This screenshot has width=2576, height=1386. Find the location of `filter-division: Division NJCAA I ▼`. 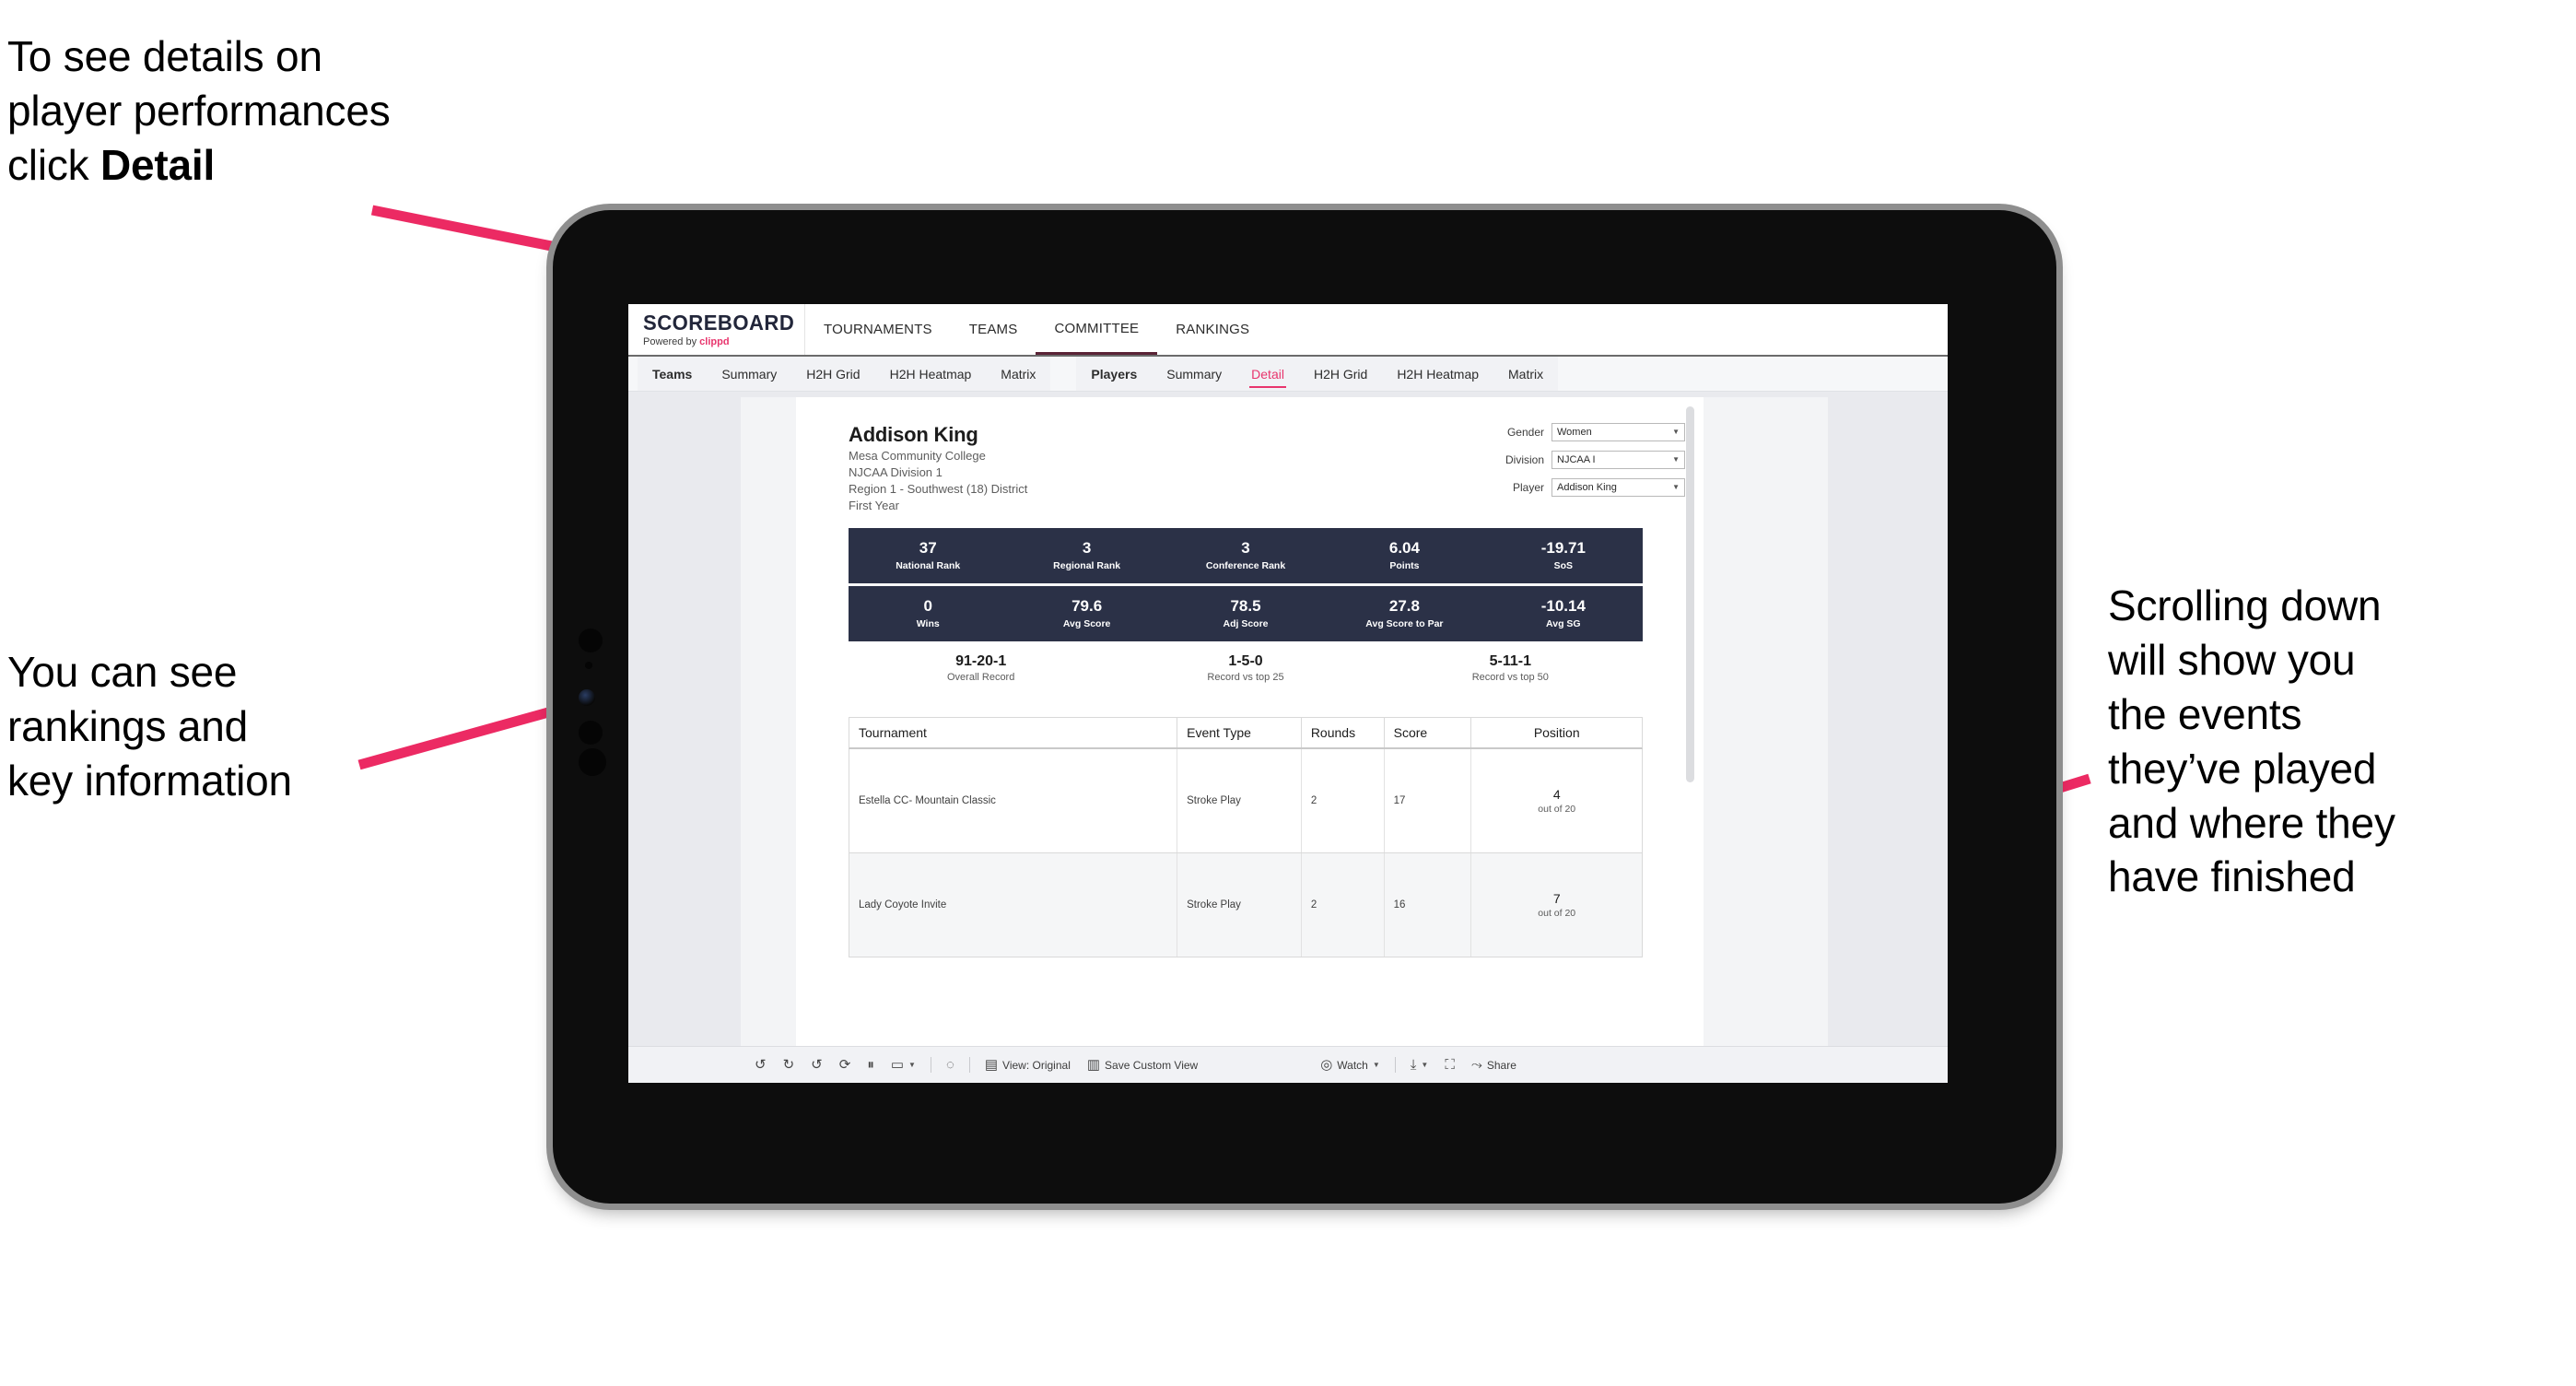

filter-division: Division NJCAA I ▼ is located at coordinates (1570, 460).